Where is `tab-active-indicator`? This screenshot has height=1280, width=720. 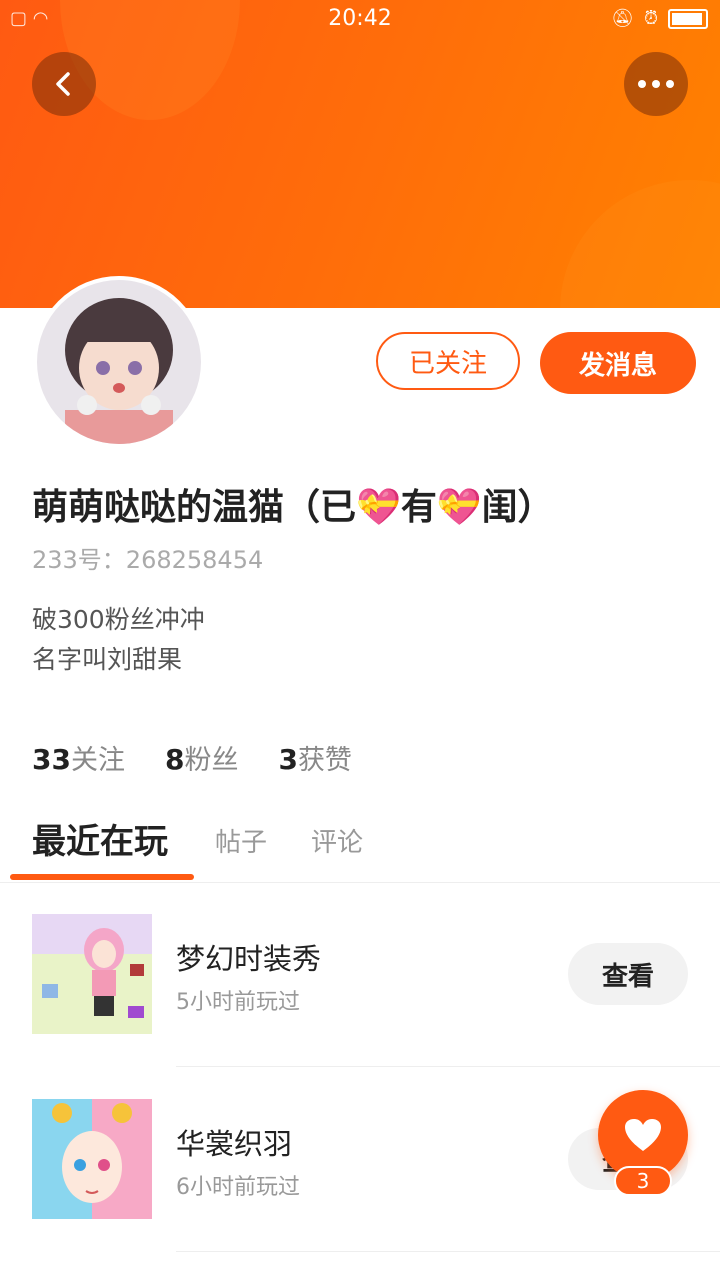 tab-active-indicator is located at coordinates (102, 877).